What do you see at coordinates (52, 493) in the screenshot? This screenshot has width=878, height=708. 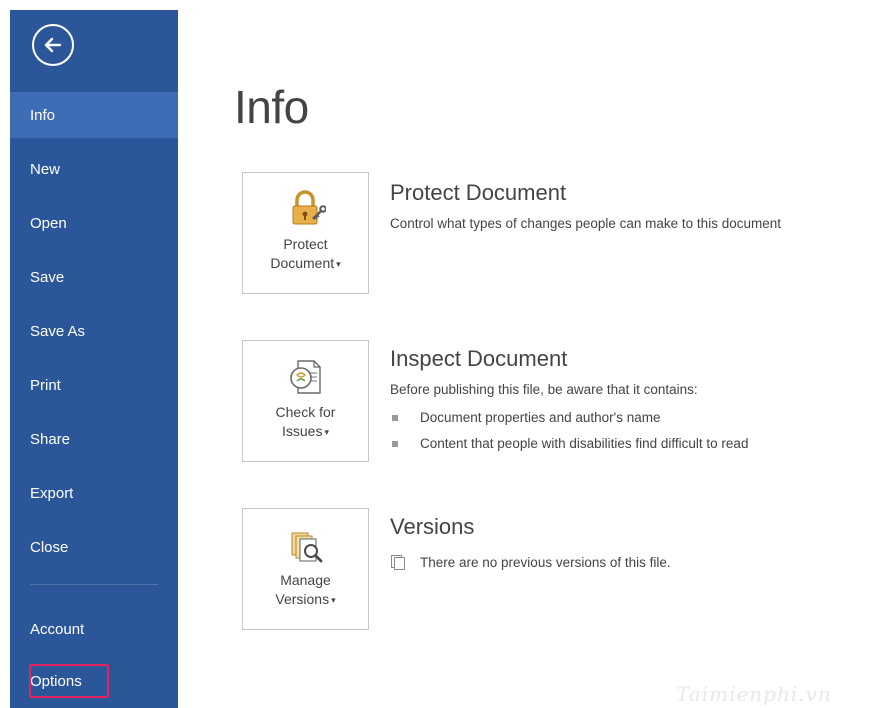 I see `nav-item-label: Export` at bounding box center [52, 493].